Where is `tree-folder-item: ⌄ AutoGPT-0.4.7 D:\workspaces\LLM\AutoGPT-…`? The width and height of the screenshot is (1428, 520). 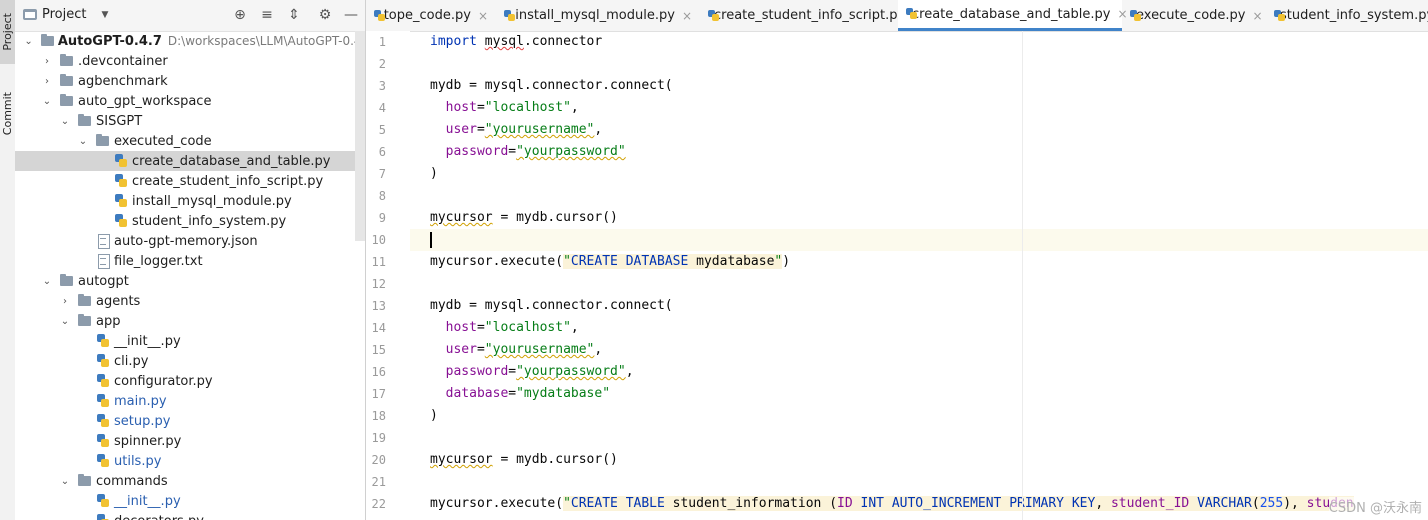 tree-folder-item: ⌄ AutoGPT-0.4.7 D:\workspaces\LLM\AutoGPT-… is located at coordinates (190, 41).